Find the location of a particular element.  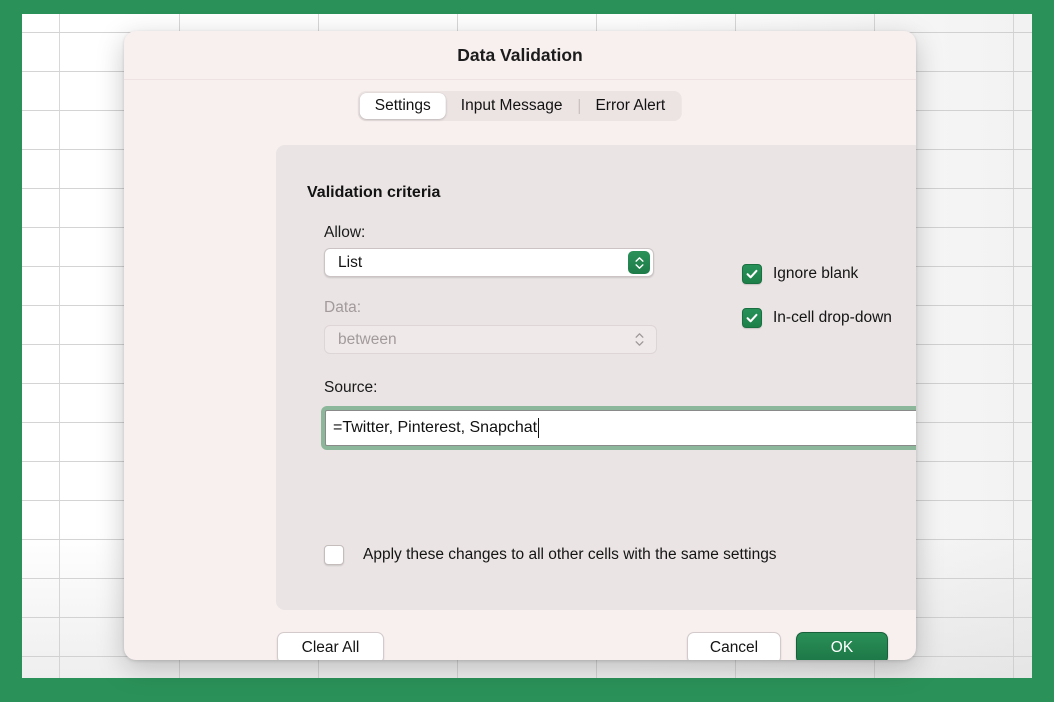

tabbar-wrapper: Settings Input Message Error Alert is located at coordinates (520, 103).